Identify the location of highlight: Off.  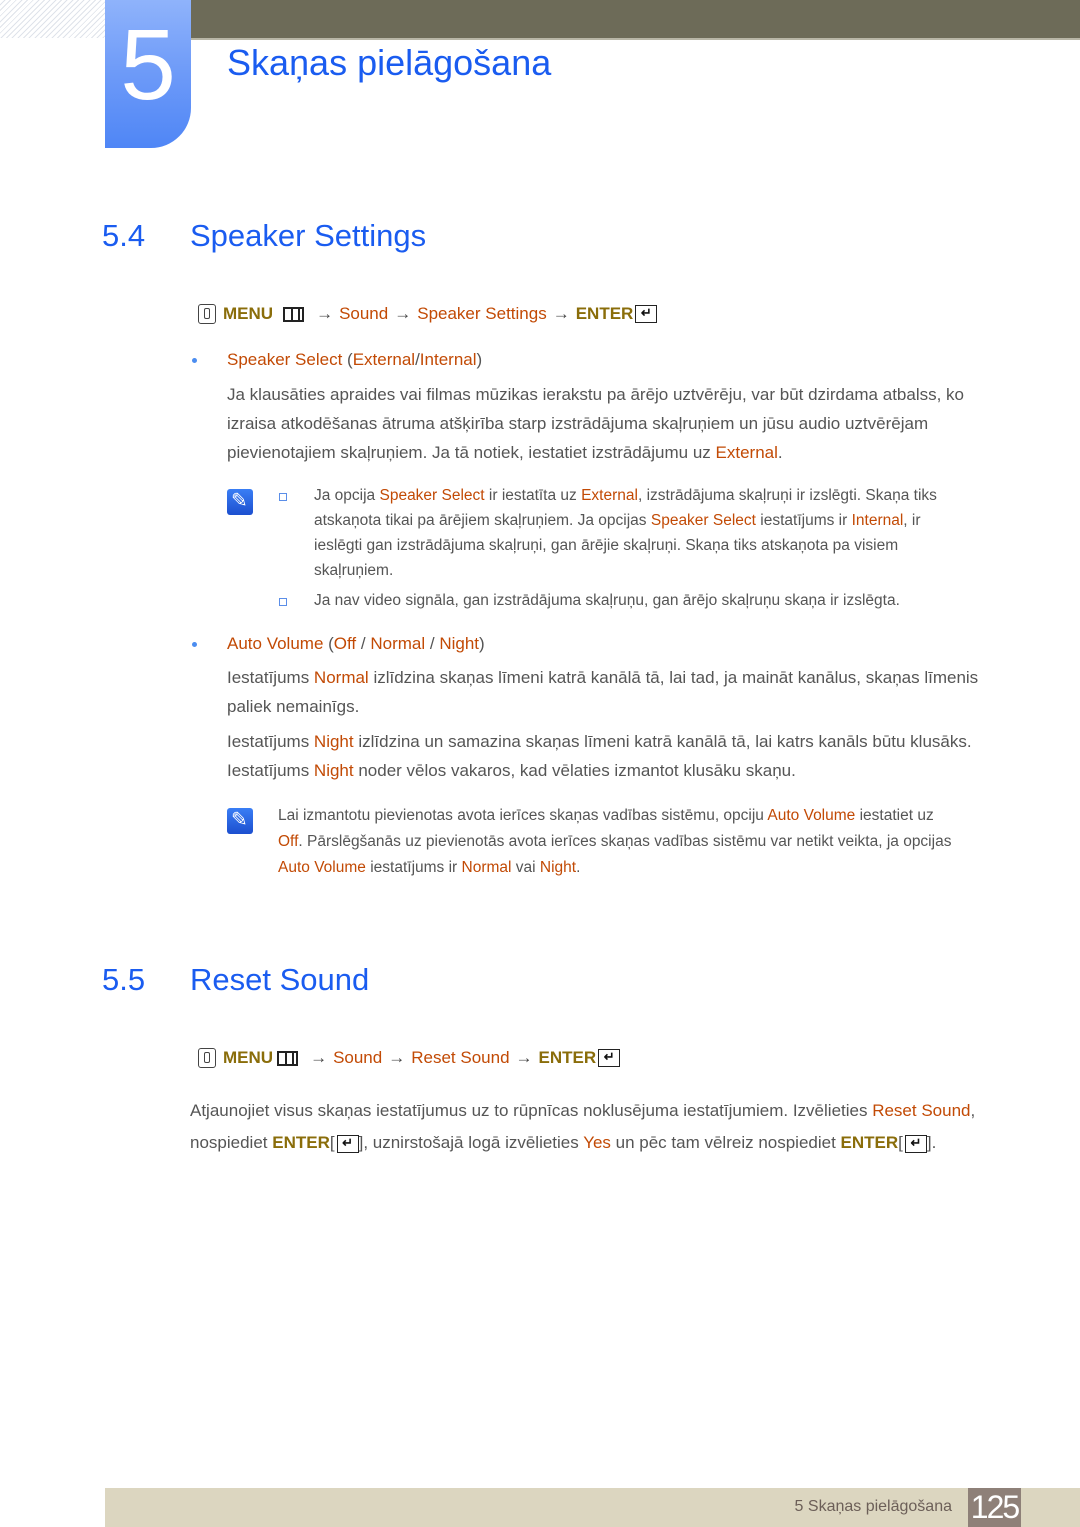
(288, 841).